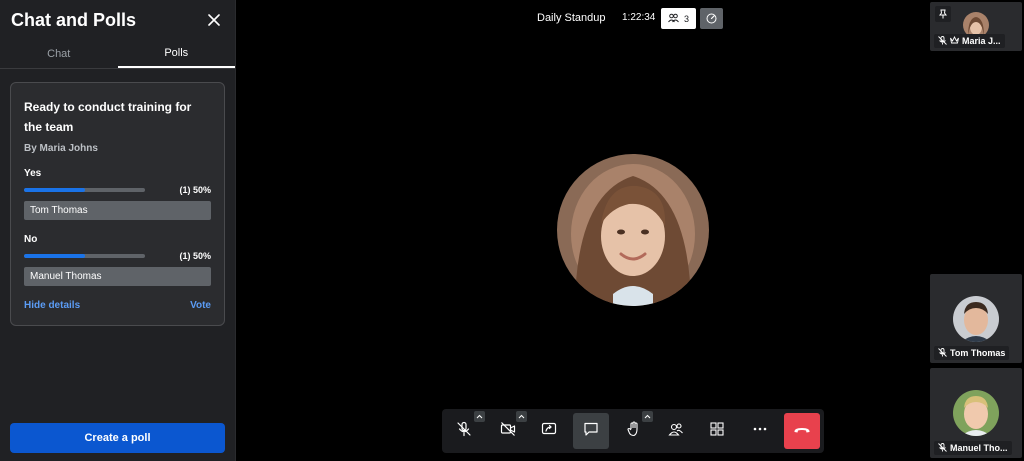 The width and height of the screenshot is (1024, 461). What do you see at coordinates (33, 173) in the screenshot?
I see `poll-option-label: Yes` at bounding box center [33, 173].